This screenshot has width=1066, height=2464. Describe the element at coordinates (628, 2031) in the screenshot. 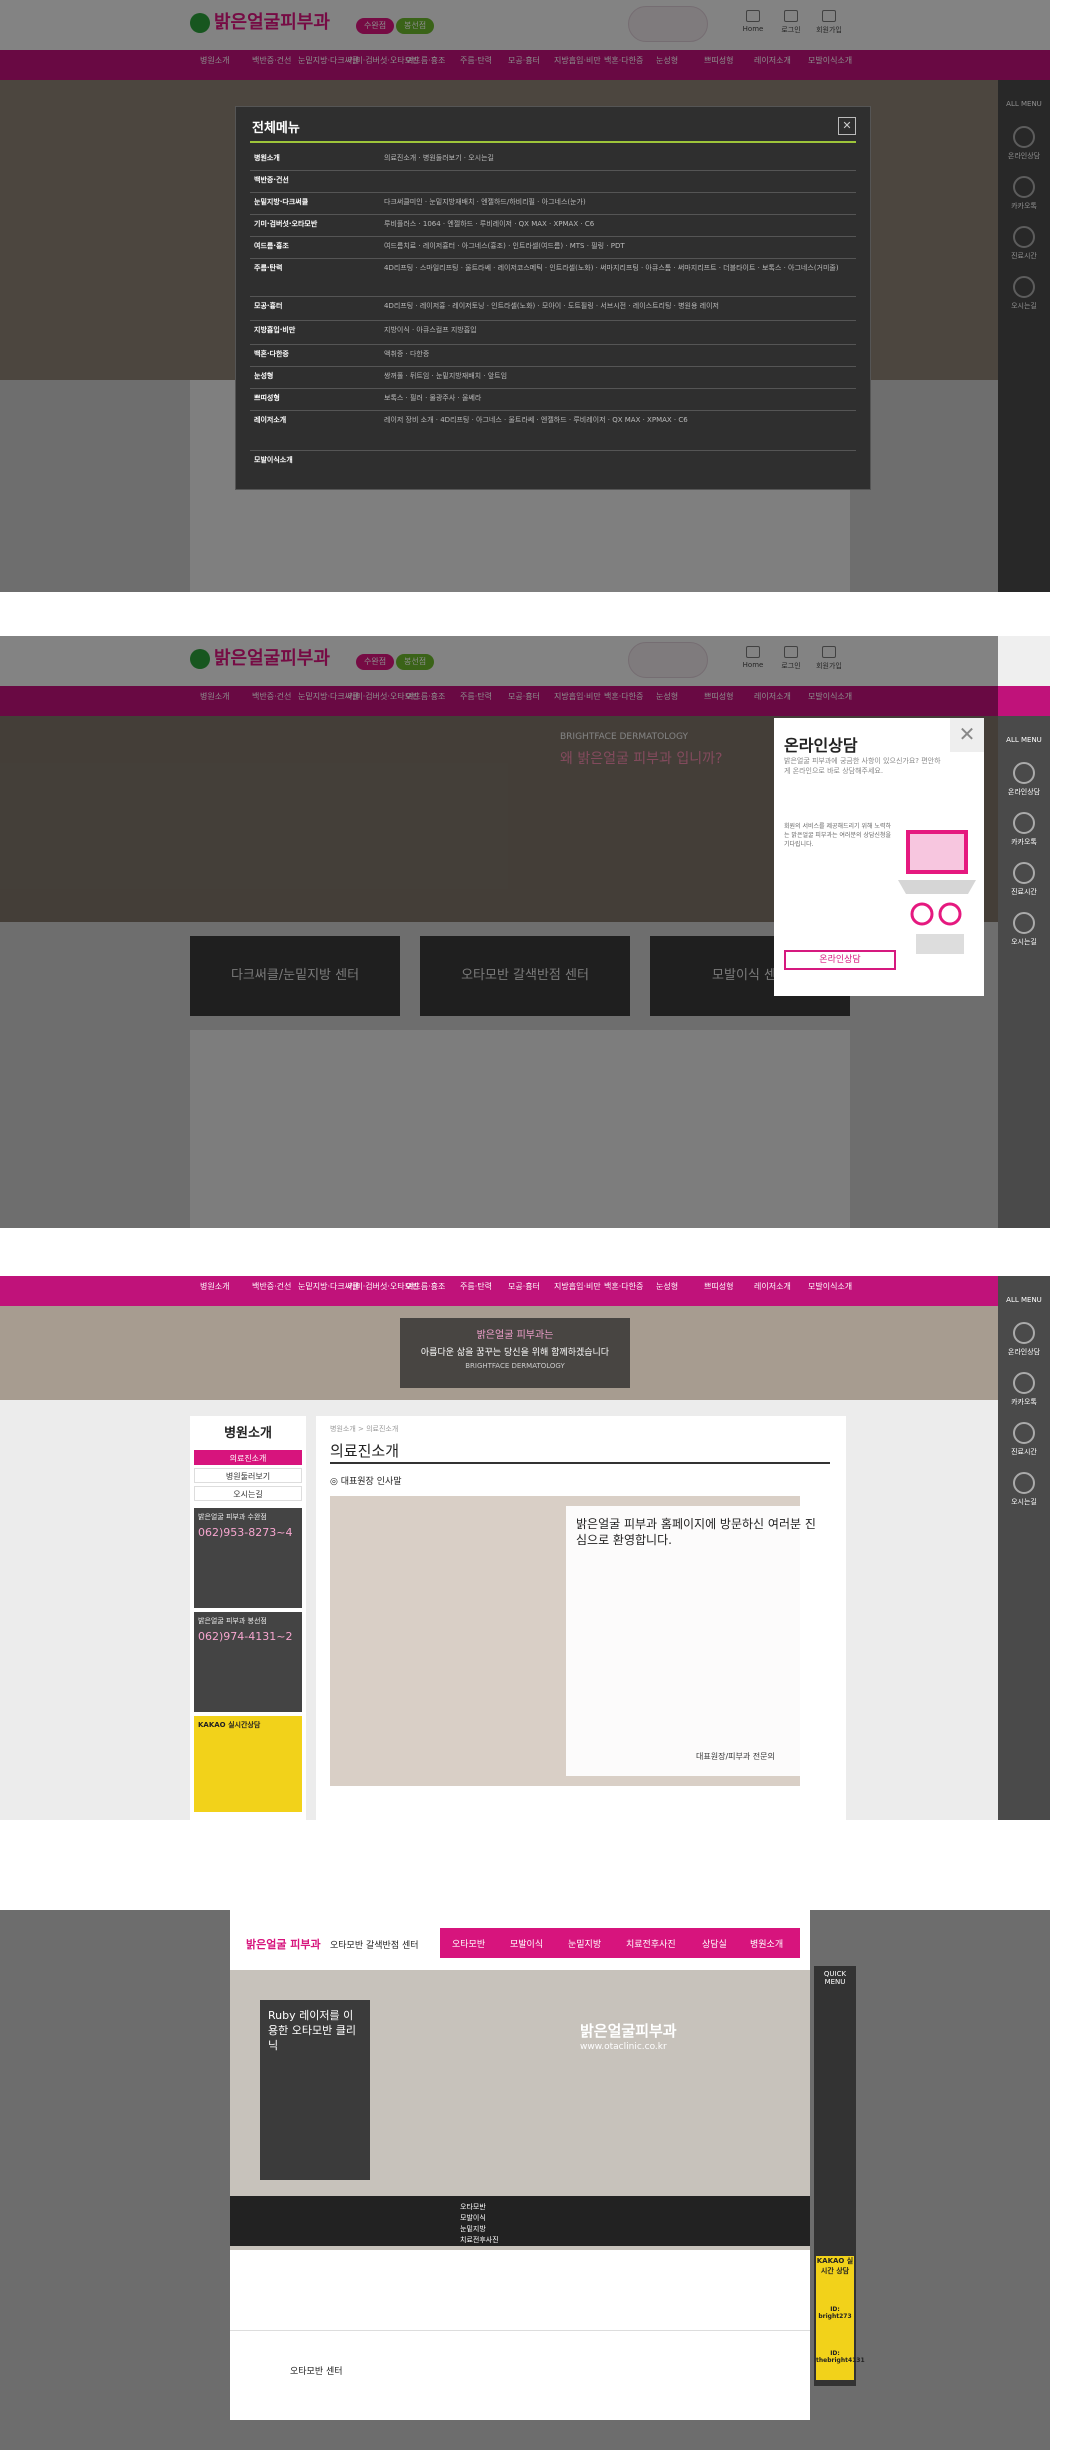

I see `ota-brand: 밝은얼굴피부과` at that location.